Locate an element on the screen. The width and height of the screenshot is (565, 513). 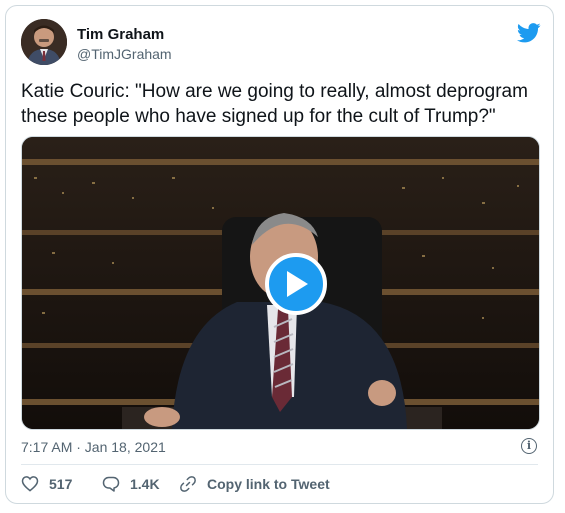
tweet-timestamp: 7:17 AM · Jan 18, 2021 is located at coordinates (93, 447).